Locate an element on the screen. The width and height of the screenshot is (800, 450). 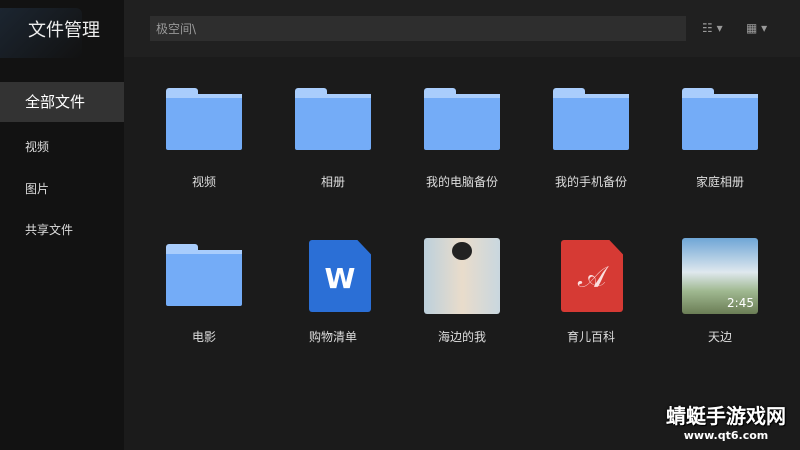
file-name: 购物清单 is located at coordinates (332, 337).